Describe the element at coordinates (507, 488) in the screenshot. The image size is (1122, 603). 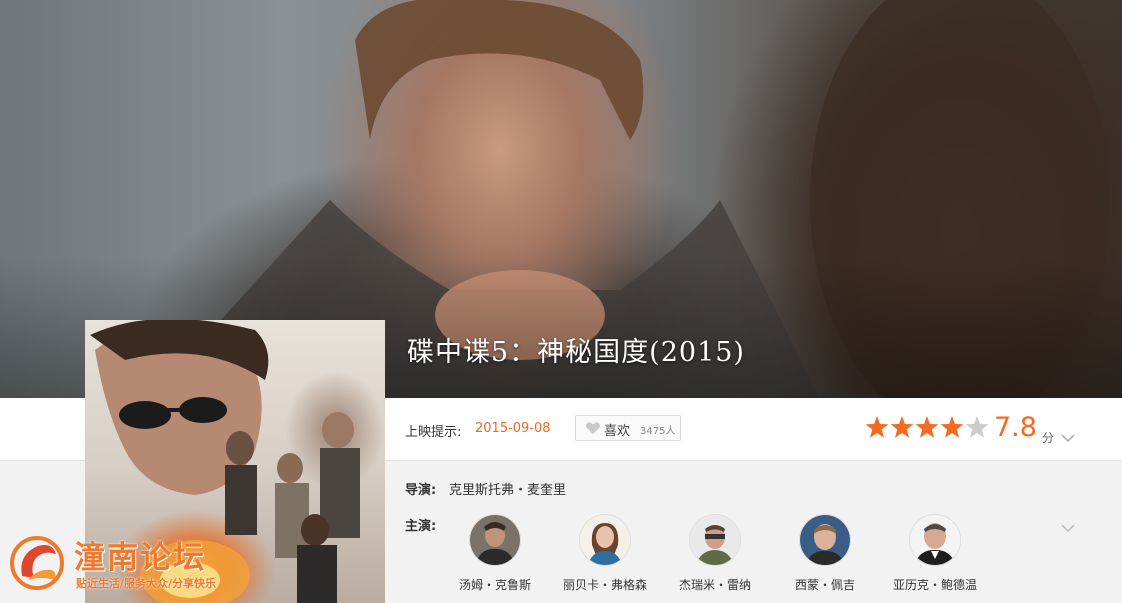
I see `director-name: 克里斯托弗・麦奎里` at that location.